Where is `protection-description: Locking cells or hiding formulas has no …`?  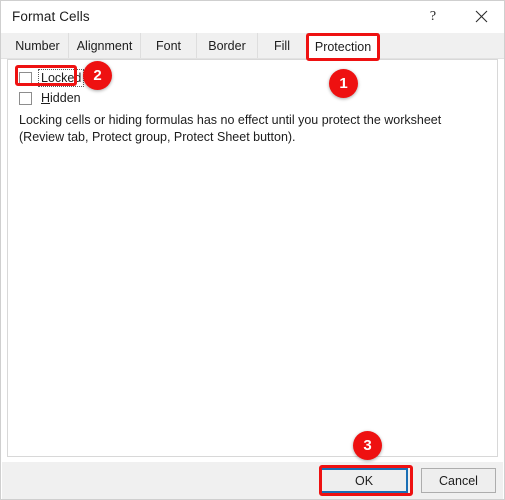 protection-description: Locking cells or hiding formulas has no … is located at coordinates (230, 128).